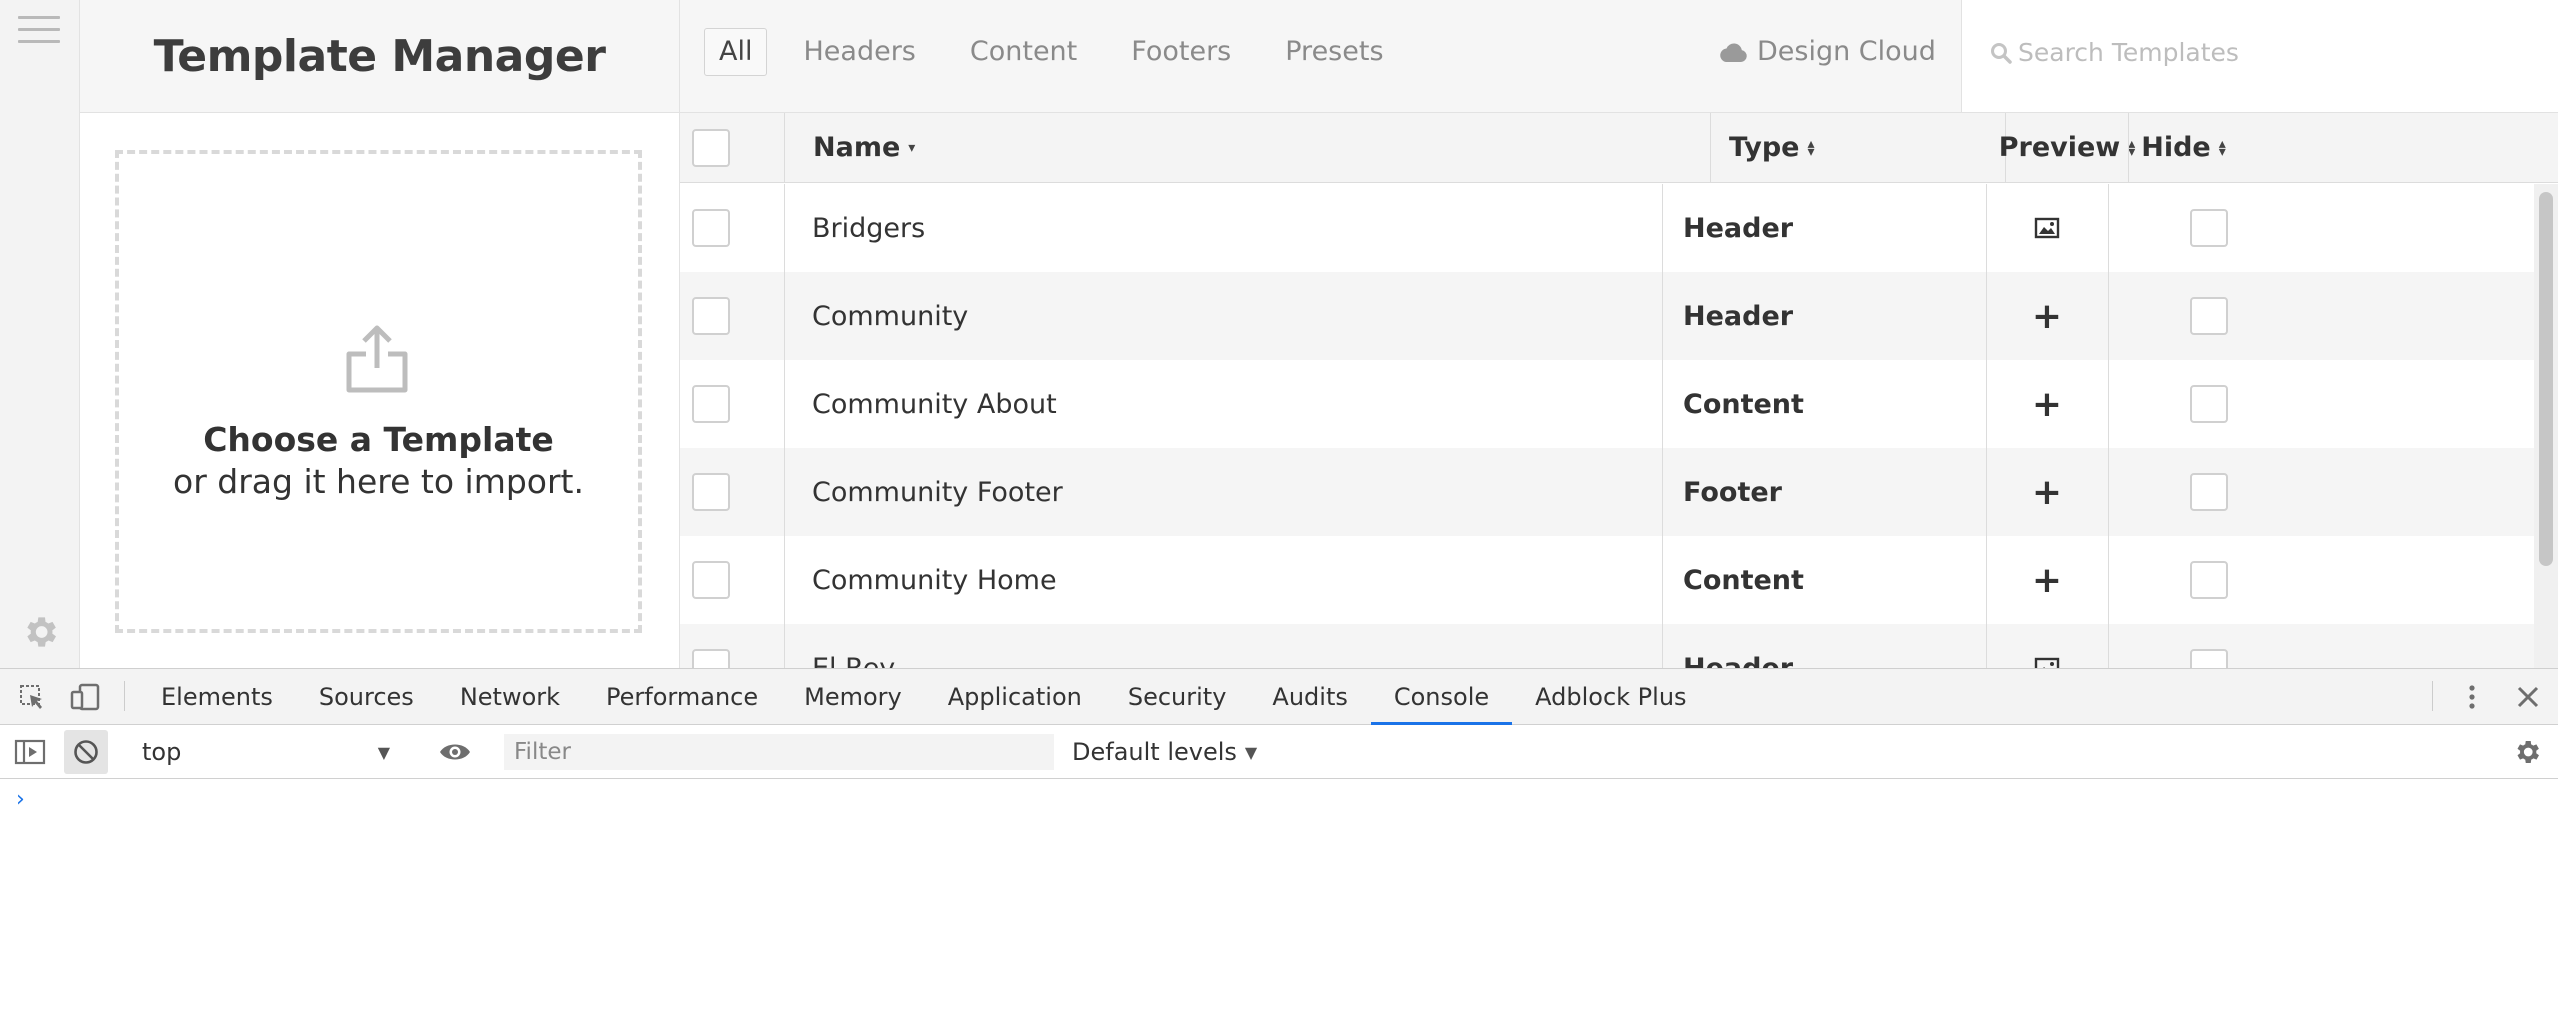 This screenshot has width=2558, height=1032. I want to click on tab-presets: Presets, so click(1334, 52).